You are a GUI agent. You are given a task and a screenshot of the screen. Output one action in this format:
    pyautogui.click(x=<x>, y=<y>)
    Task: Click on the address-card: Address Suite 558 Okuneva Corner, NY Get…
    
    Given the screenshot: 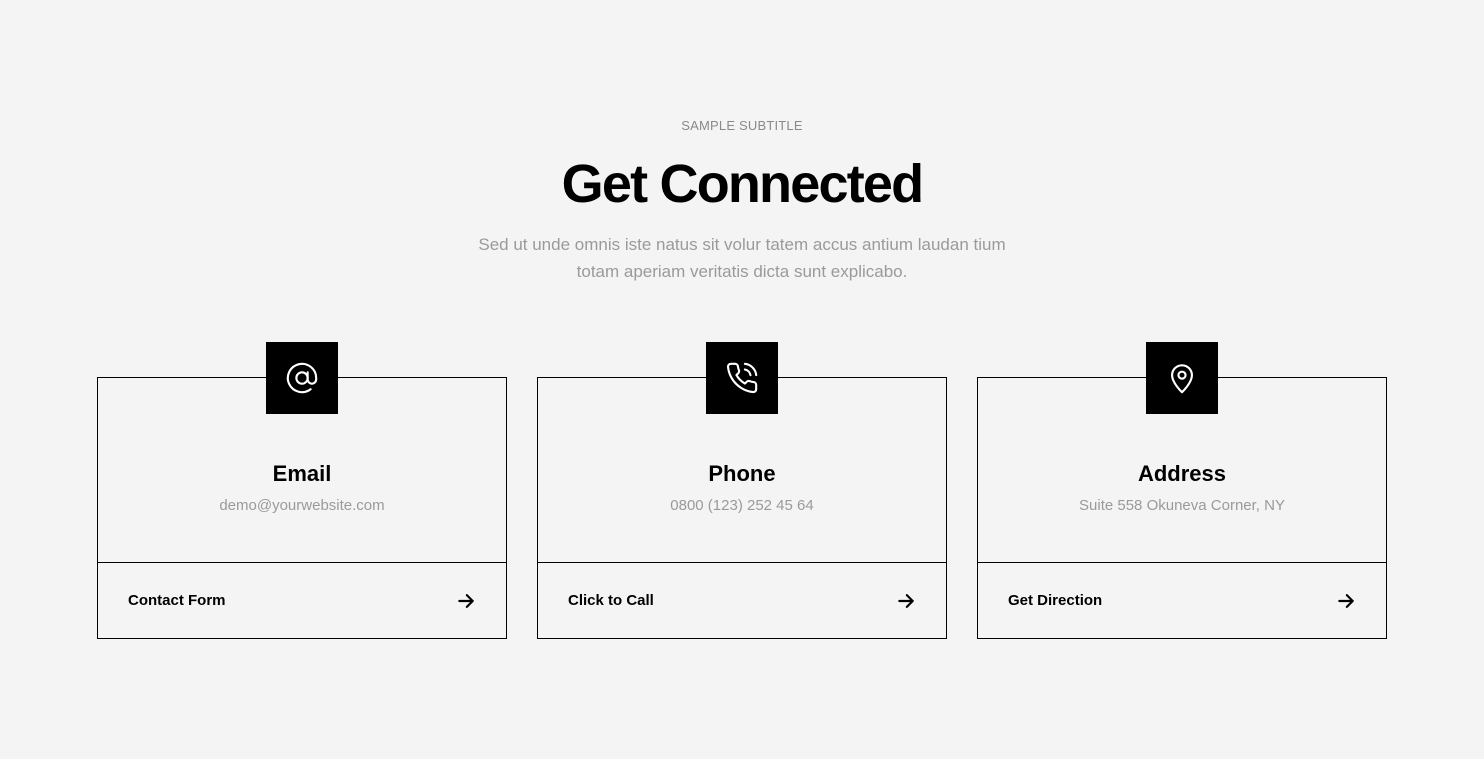 What is the action you would take?
    pyautogui.click(x=1182, y=490)
    